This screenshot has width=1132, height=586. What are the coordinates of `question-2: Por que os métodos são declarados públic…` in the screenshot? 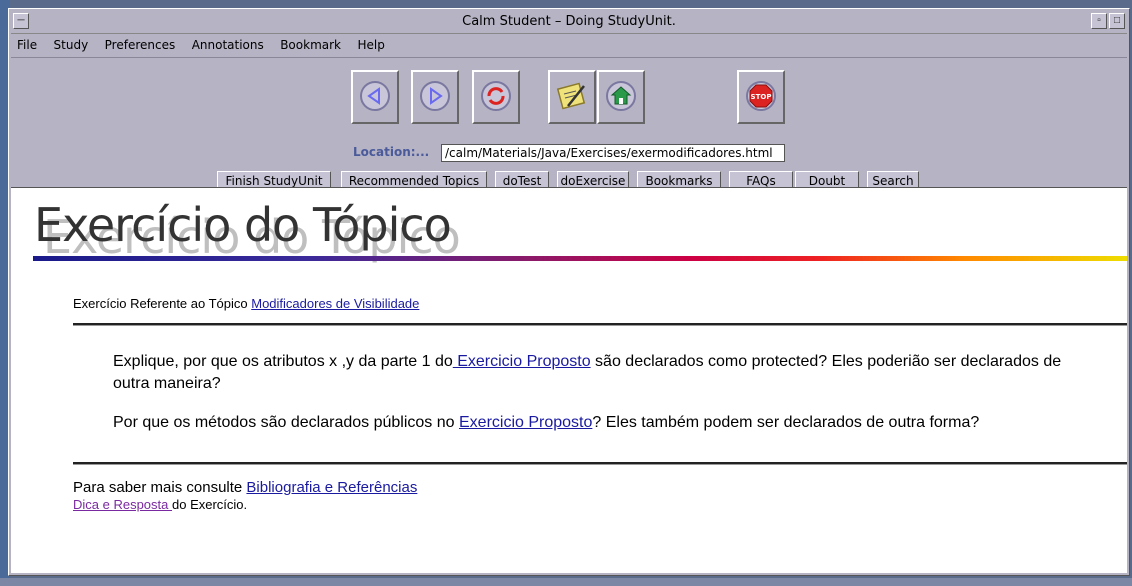 It's located at (603, 423).